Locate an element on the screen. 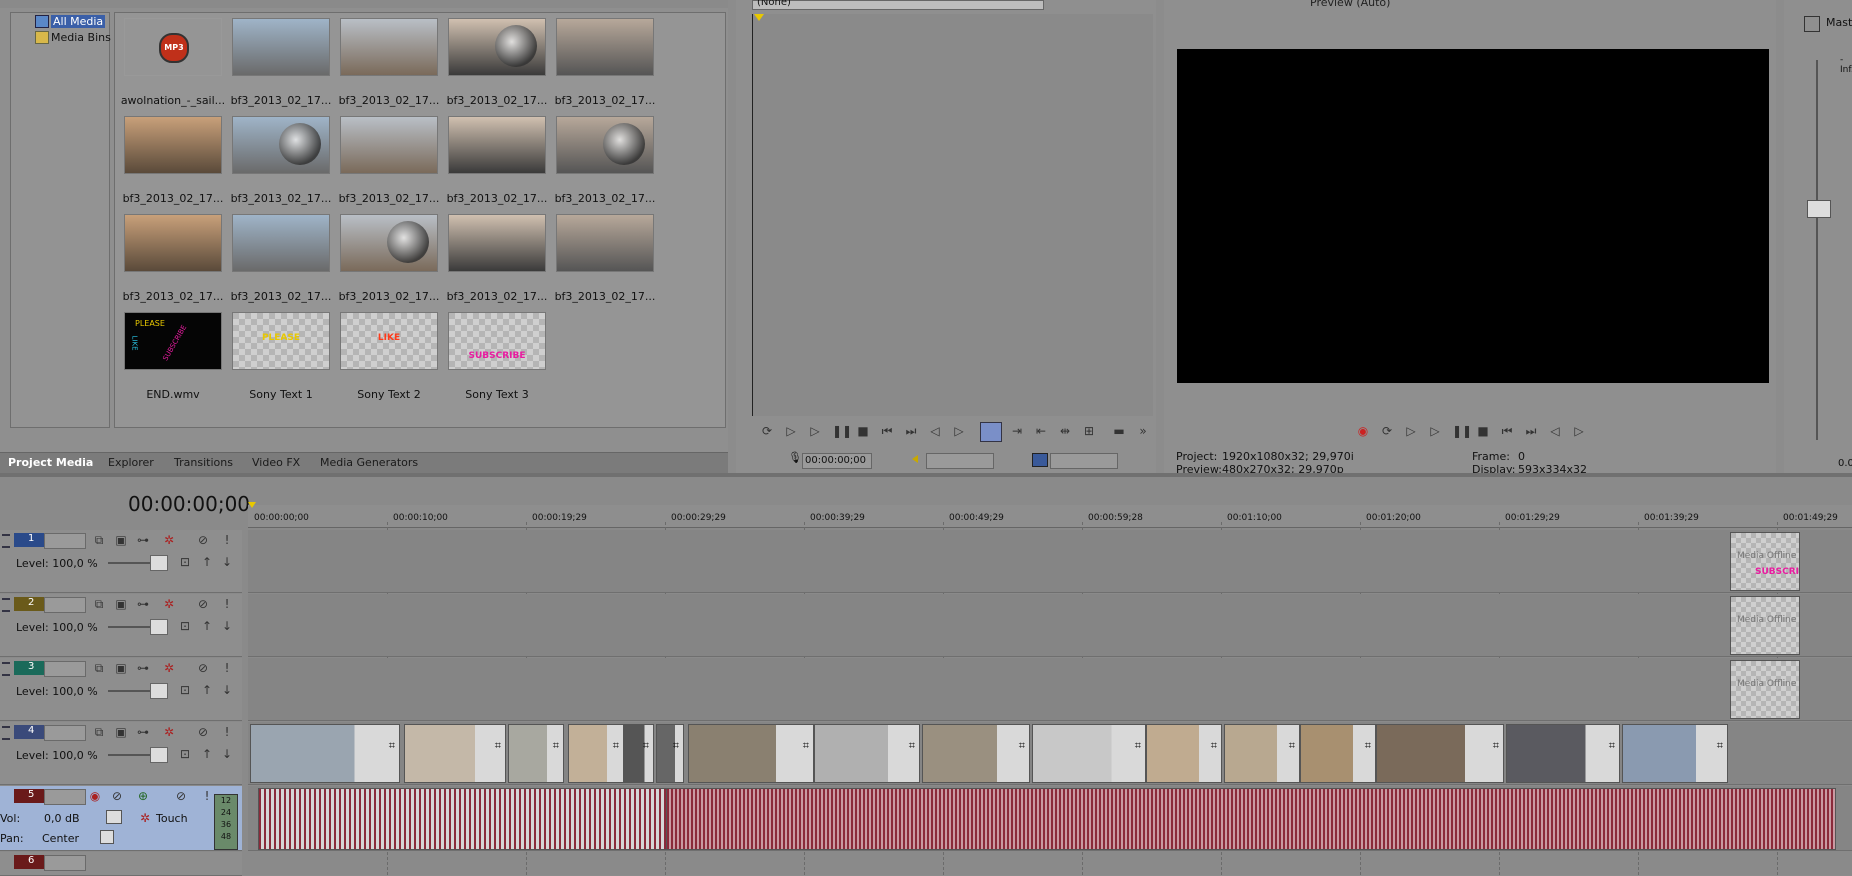 The width and height of the screenshot is (1852, 876). next-frame-icon: ▷ is located at coordinates (959, 431).